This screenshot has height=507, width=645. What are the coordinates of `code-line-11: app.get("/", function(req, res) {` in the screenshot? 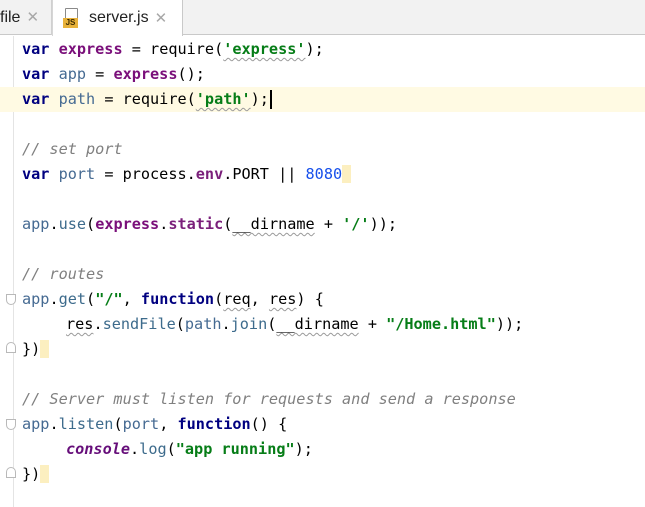 It's located at (173, 299).